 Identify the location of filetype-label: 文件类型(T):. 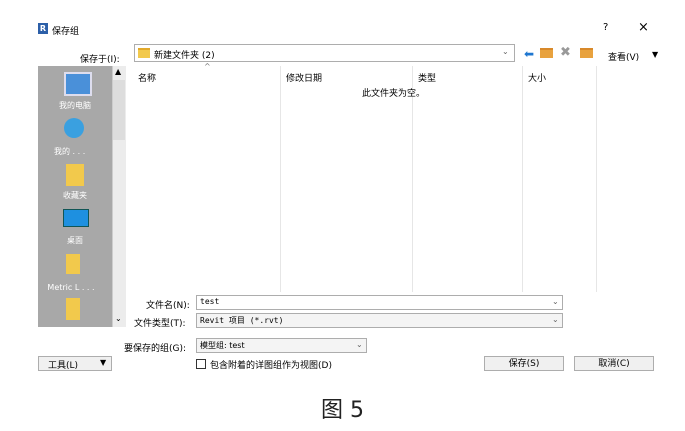
(160, 324).